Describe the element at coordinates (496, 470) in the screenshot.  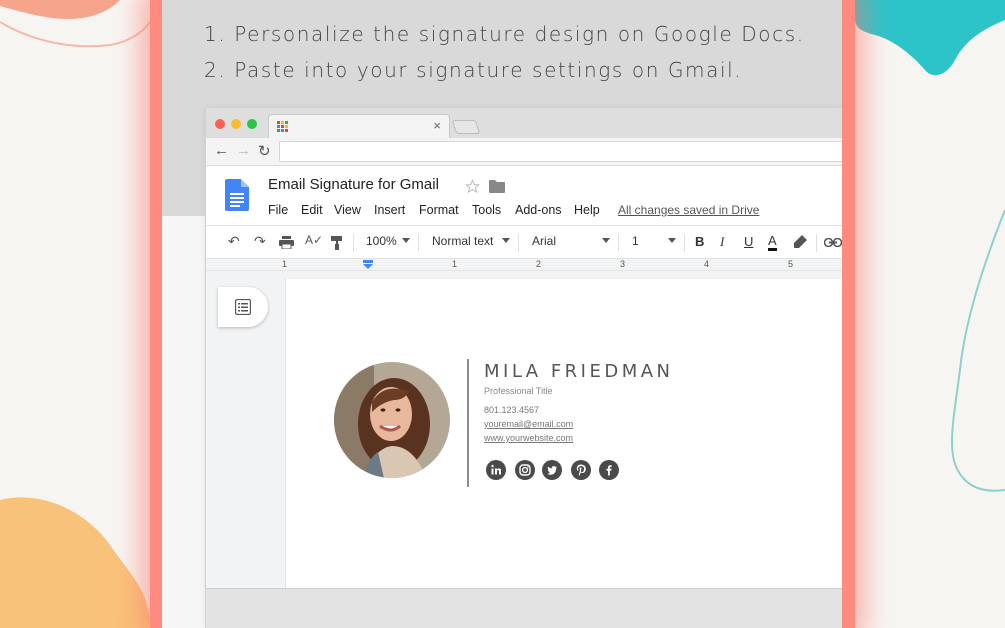
I see `linkedin-icon` at that location.